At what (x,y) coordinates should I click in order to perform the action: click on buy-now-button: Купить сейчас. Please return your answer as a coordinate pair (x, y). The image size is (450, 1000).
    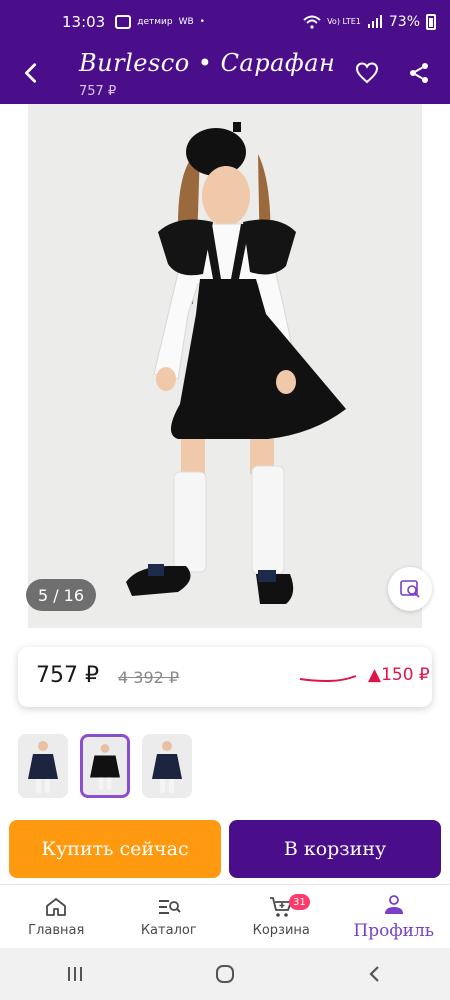
    Looking at the image, I should click on (115, 849).